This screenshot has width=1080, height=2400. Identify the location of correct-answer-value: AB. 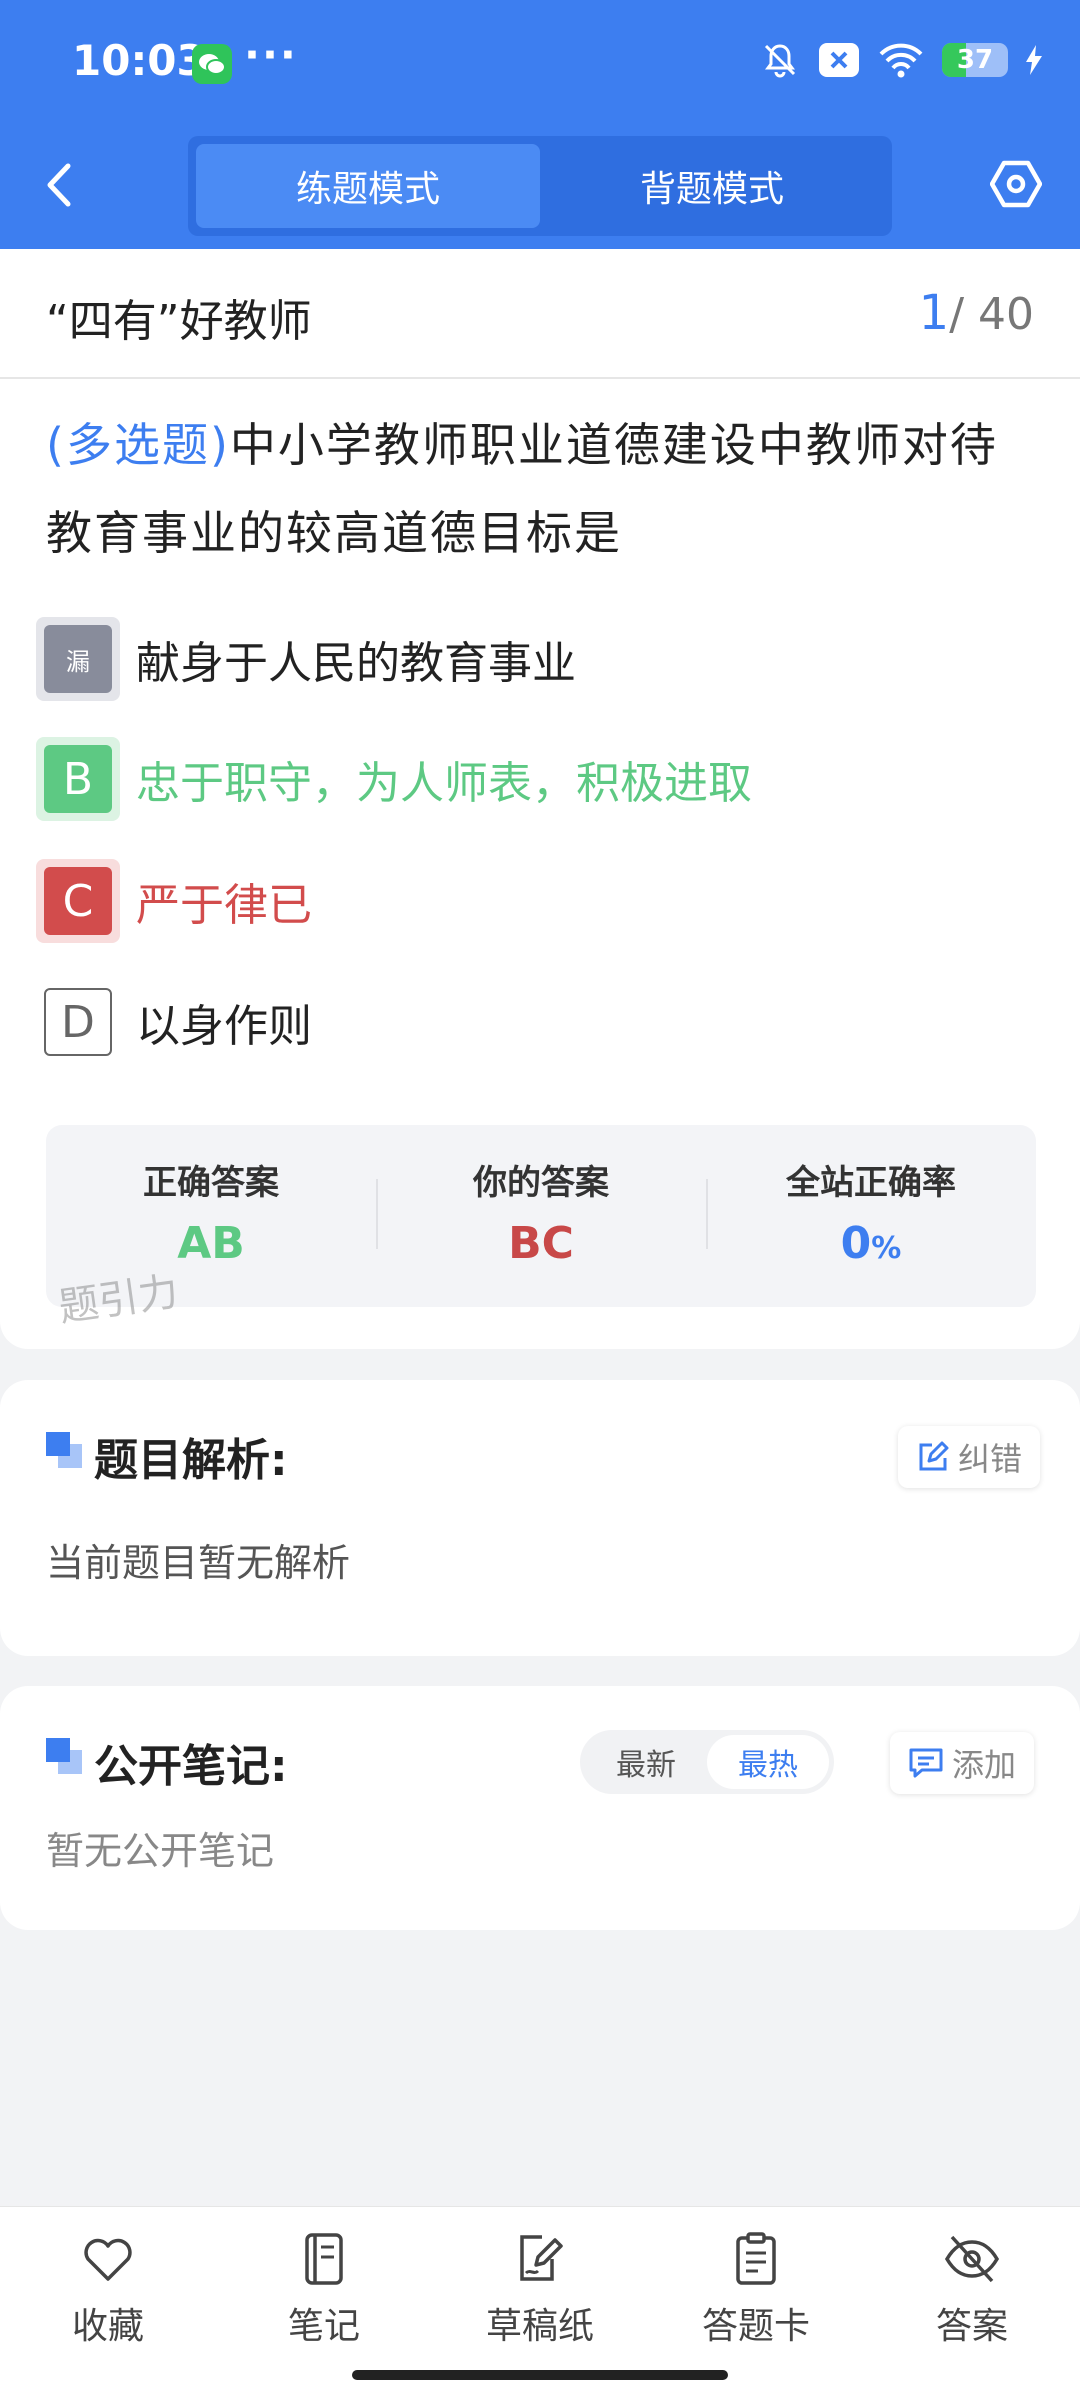
(211, 1243).